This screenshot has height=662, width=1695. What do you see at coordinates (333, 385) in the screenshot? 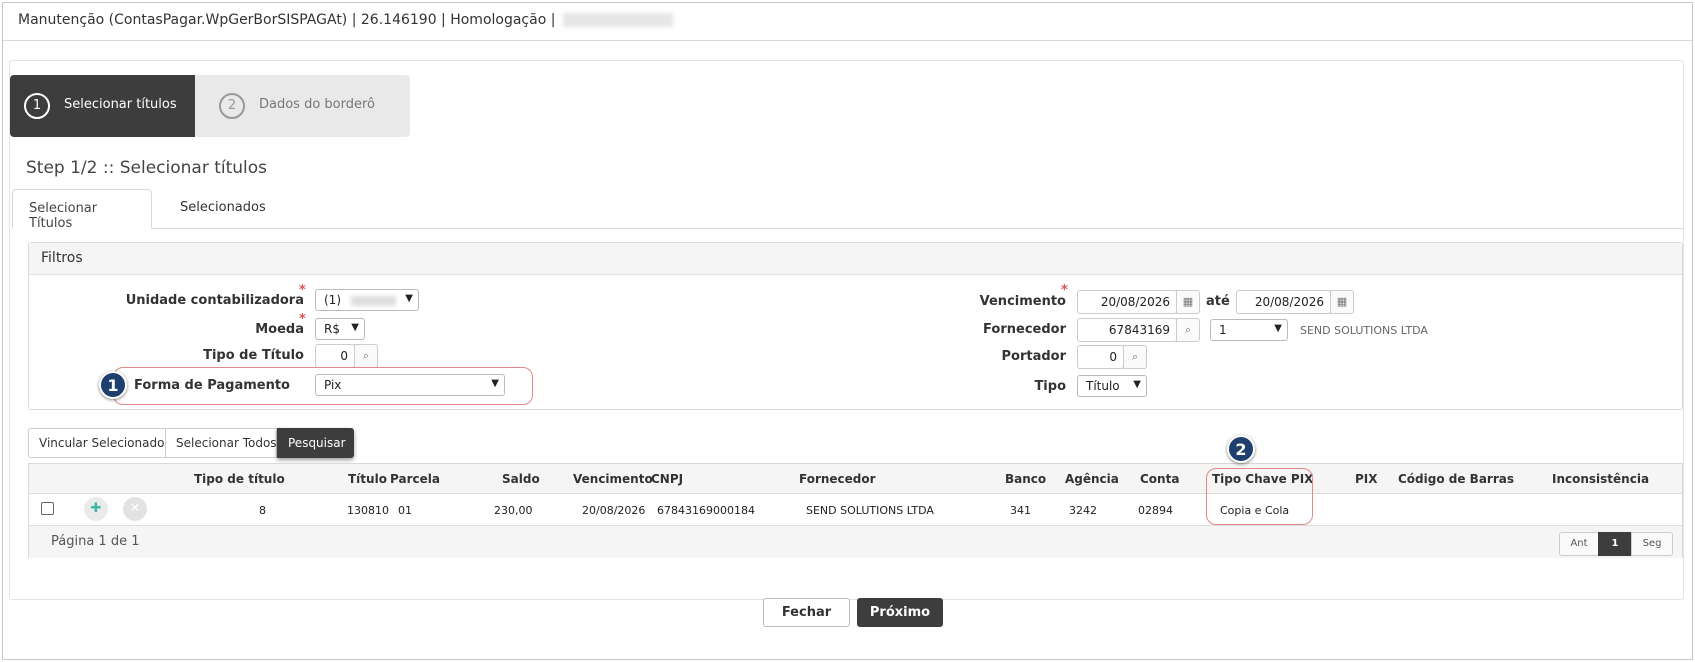
I see `forma-pagamento-value: Pix` at bounding box center [333, 385].